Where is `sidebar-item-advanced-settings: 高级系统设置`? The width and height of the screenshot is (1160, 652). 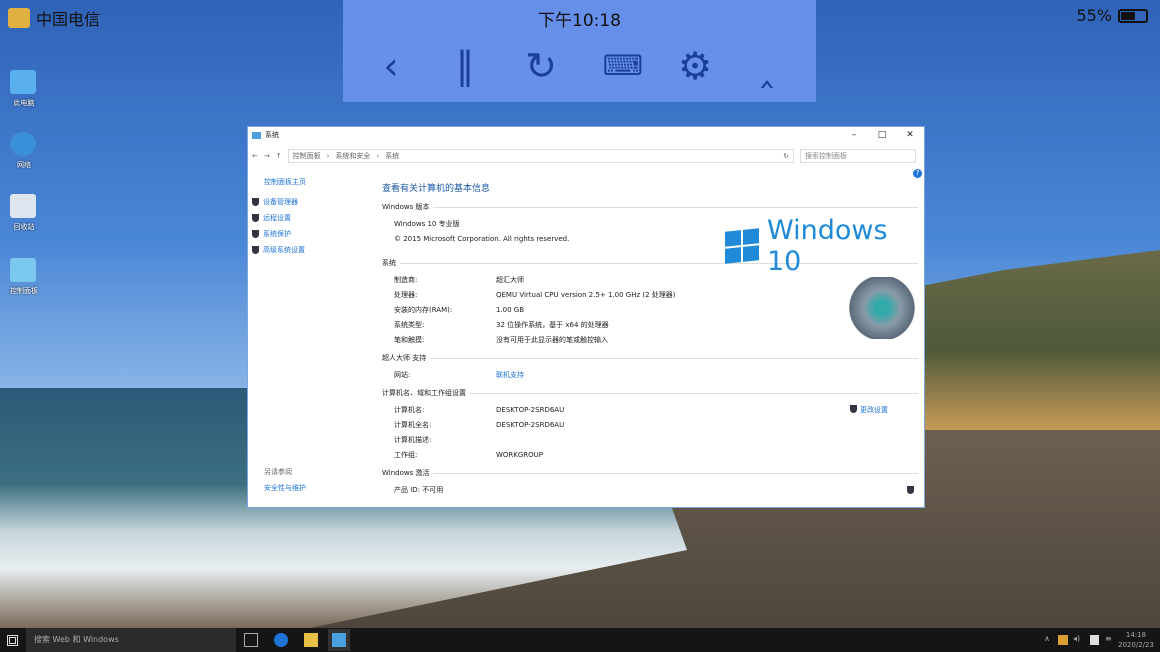
sidebar-item-advanced-settings: 高级系统设置 is located at coordinates (307, 250).